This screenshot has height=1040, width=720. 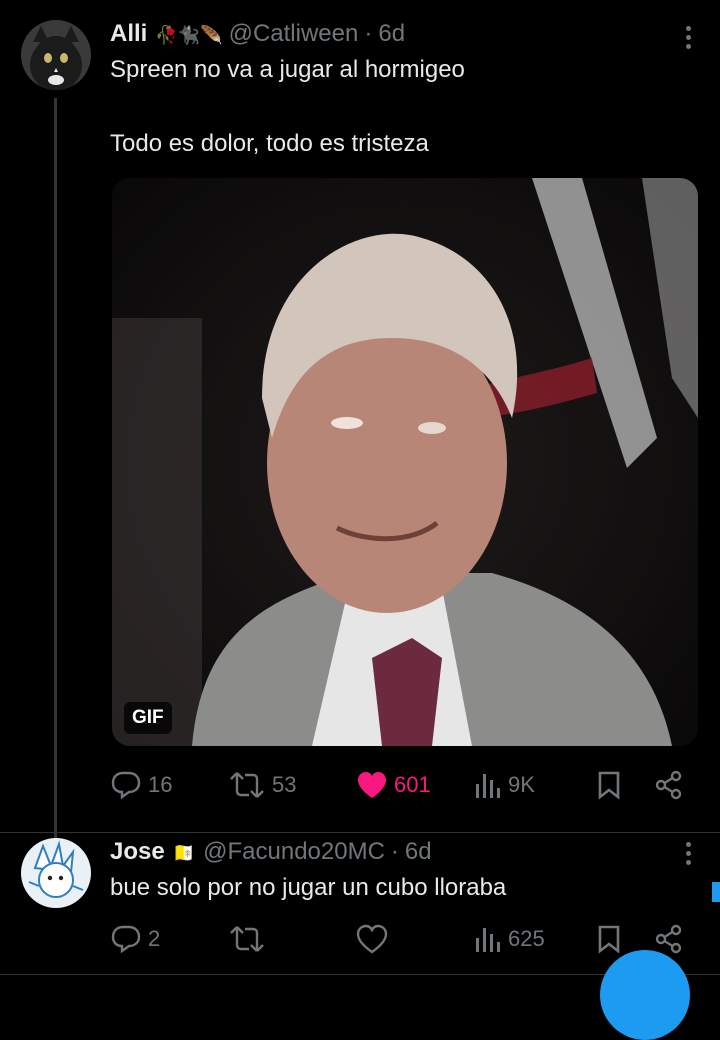 I want to click on thread-connector, so click(x=55, y=468).